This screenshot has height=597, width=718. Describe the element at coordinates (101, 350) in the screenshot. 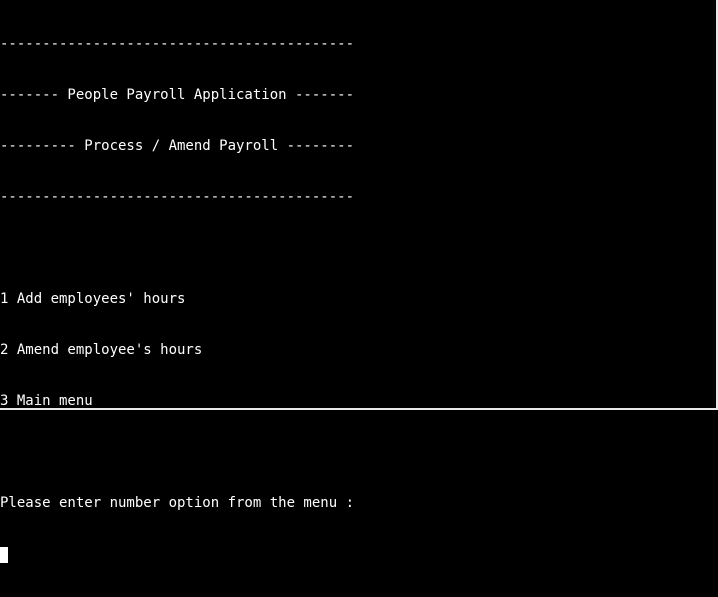

I see `menu-item-amend-hours: 2 Amend employee's hours` at that location.